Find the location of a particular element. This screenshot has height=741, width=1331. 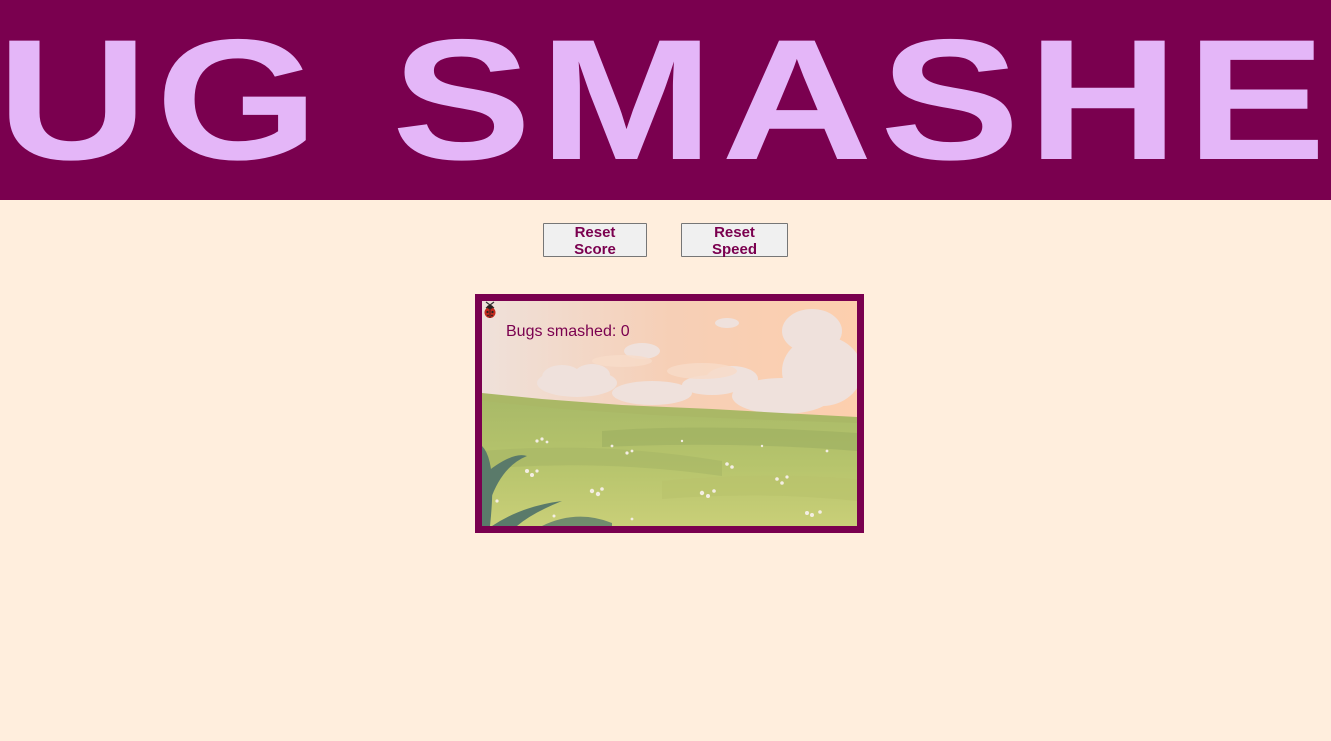

game-frame: Bugs smashed: 0 is located at coordinates (669, 413).